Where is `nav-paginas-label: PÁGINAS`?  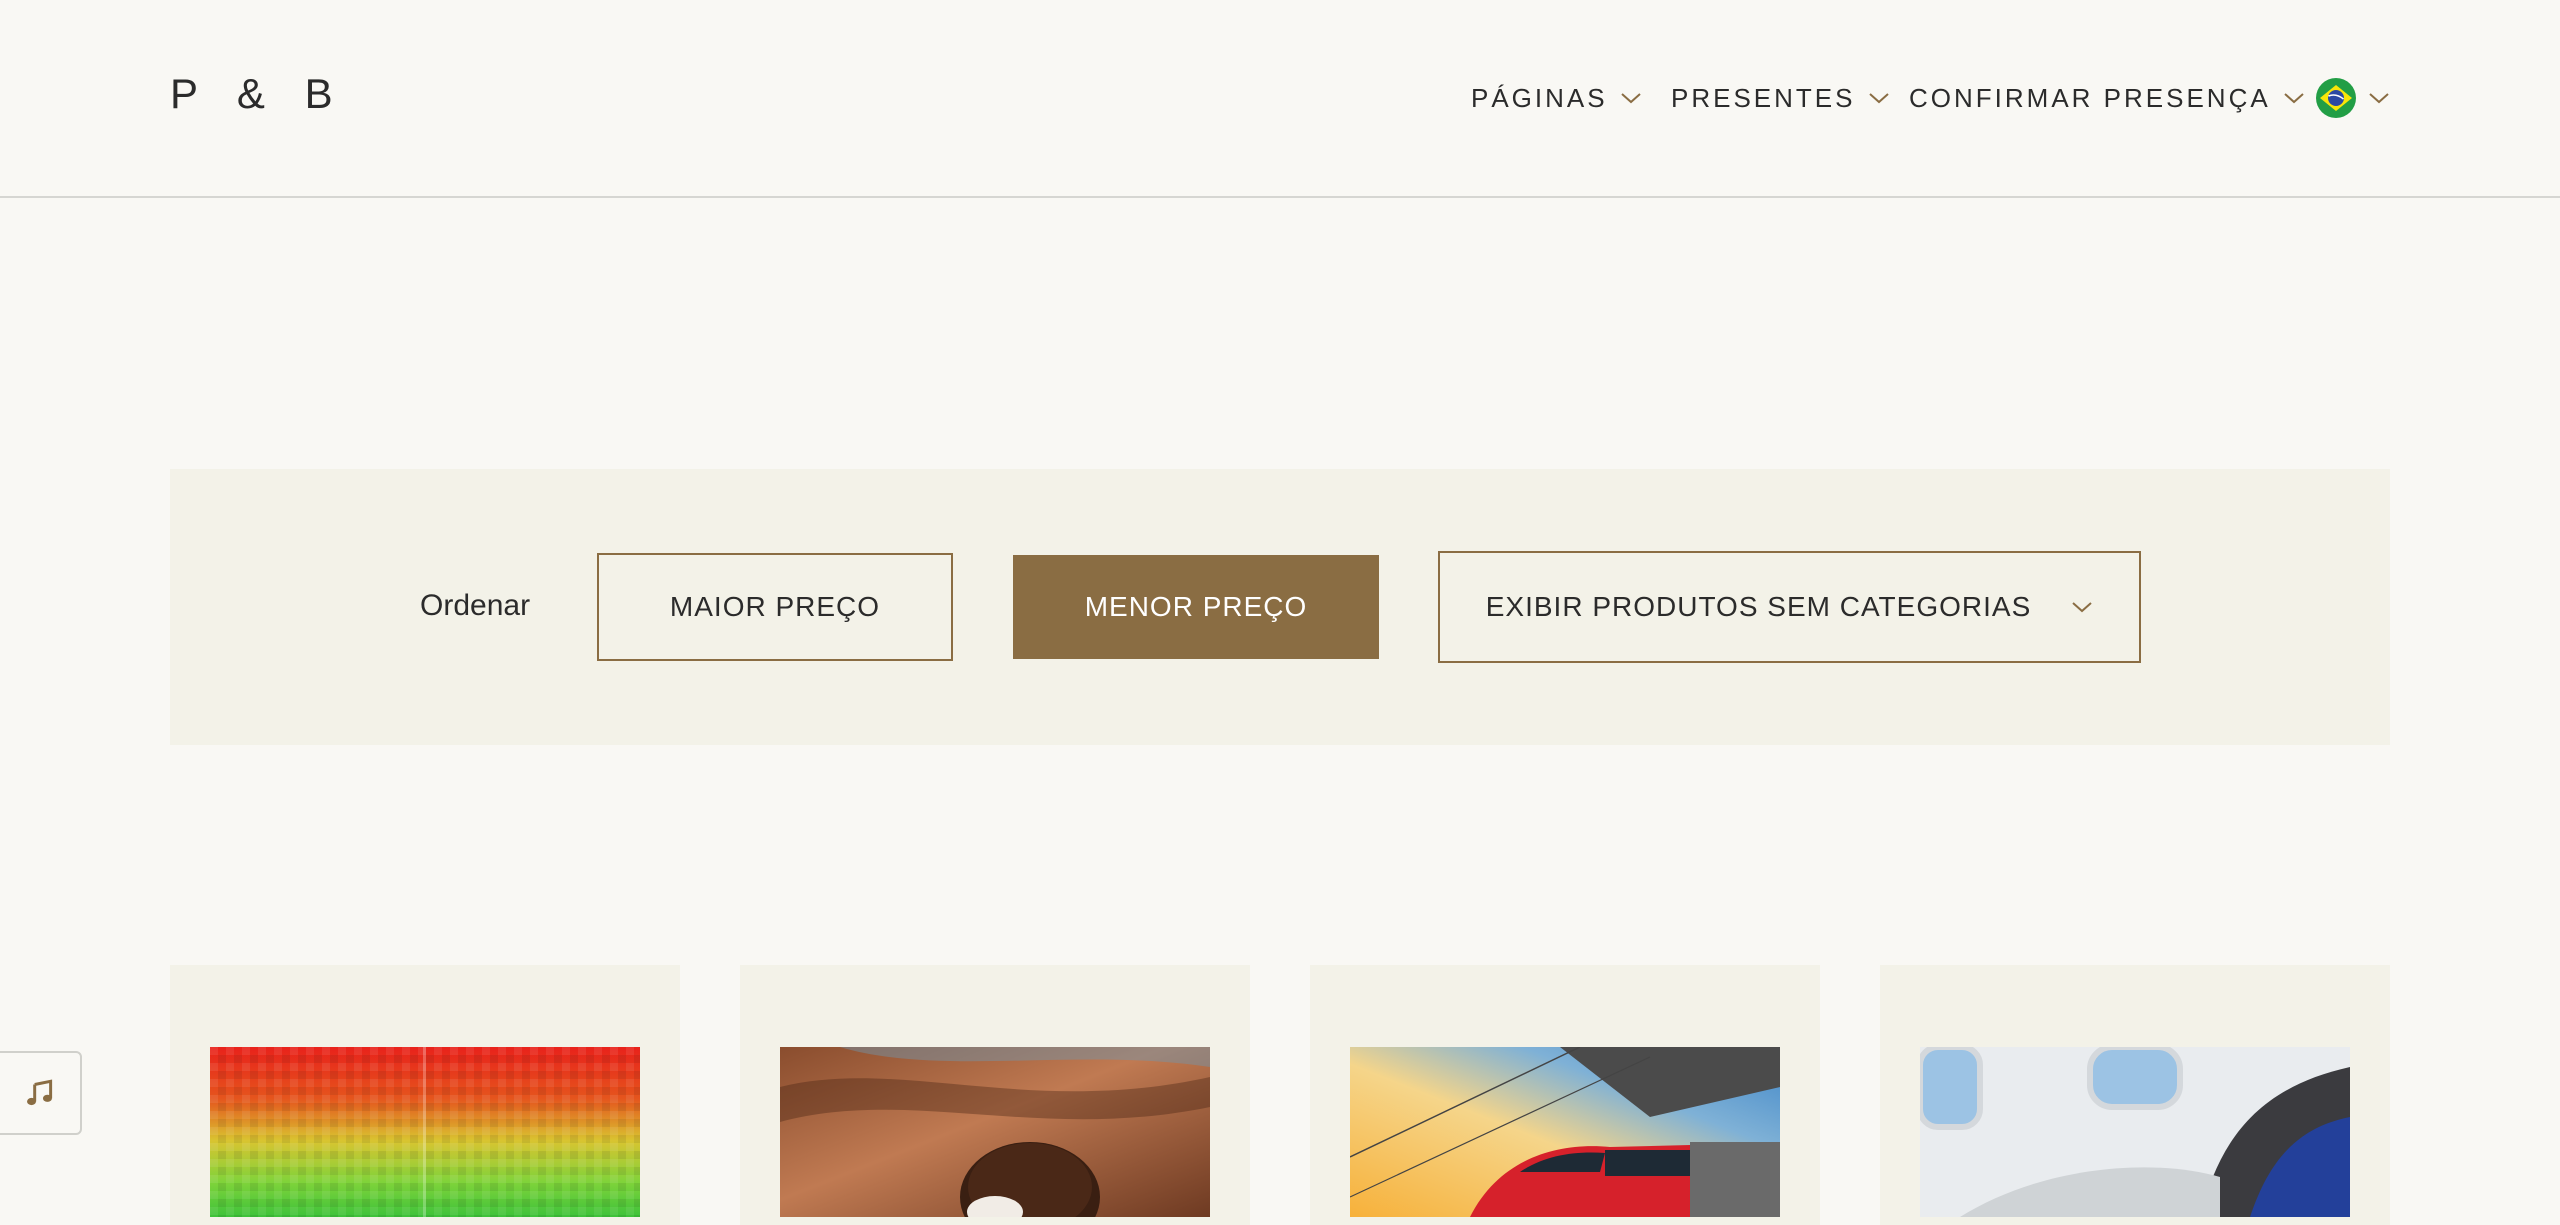
nav-paginas-label: PÁGINAS is located at coordinates (1539, 97).